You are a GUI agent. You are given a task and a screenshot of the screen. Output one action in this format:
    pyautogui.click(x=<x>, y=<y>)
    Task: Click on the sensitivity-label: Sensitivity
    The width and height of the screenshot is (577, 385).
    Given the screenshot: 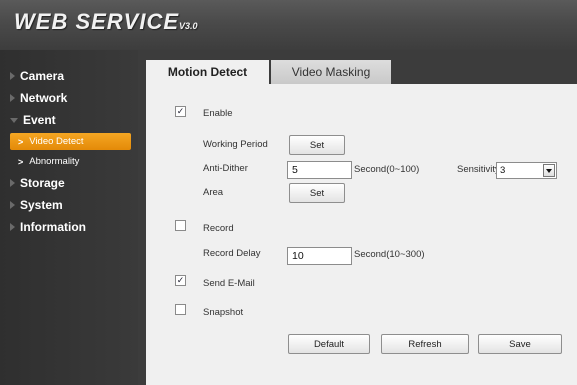 What is the action you would take?
    pyautogui.click(x=478, y=169)
    